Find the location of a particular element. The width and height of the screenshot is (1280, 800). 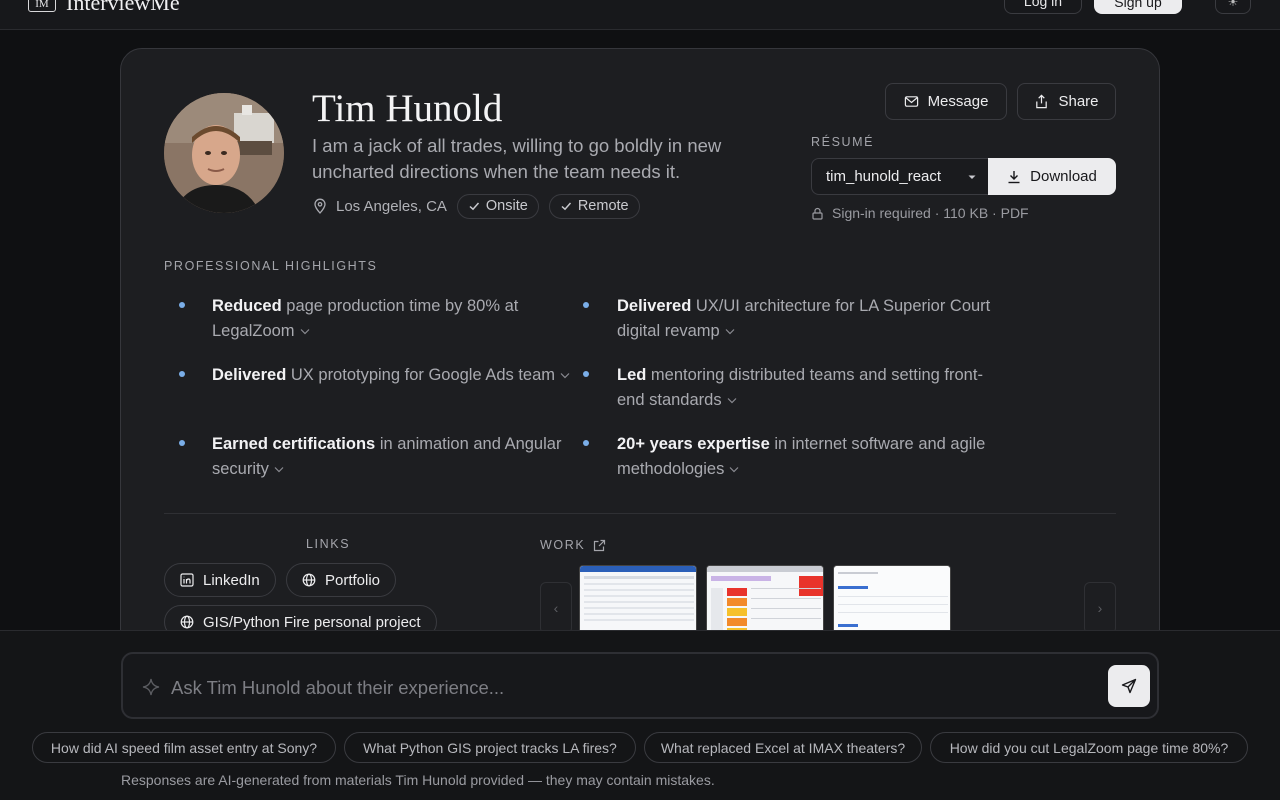

send-button is located at coordinates (1129, 686).